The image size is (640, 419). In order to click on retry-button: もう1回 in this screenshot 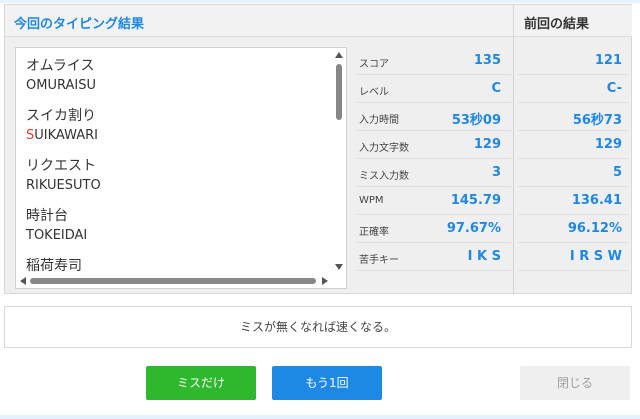, I will do `click(327, 383)`.